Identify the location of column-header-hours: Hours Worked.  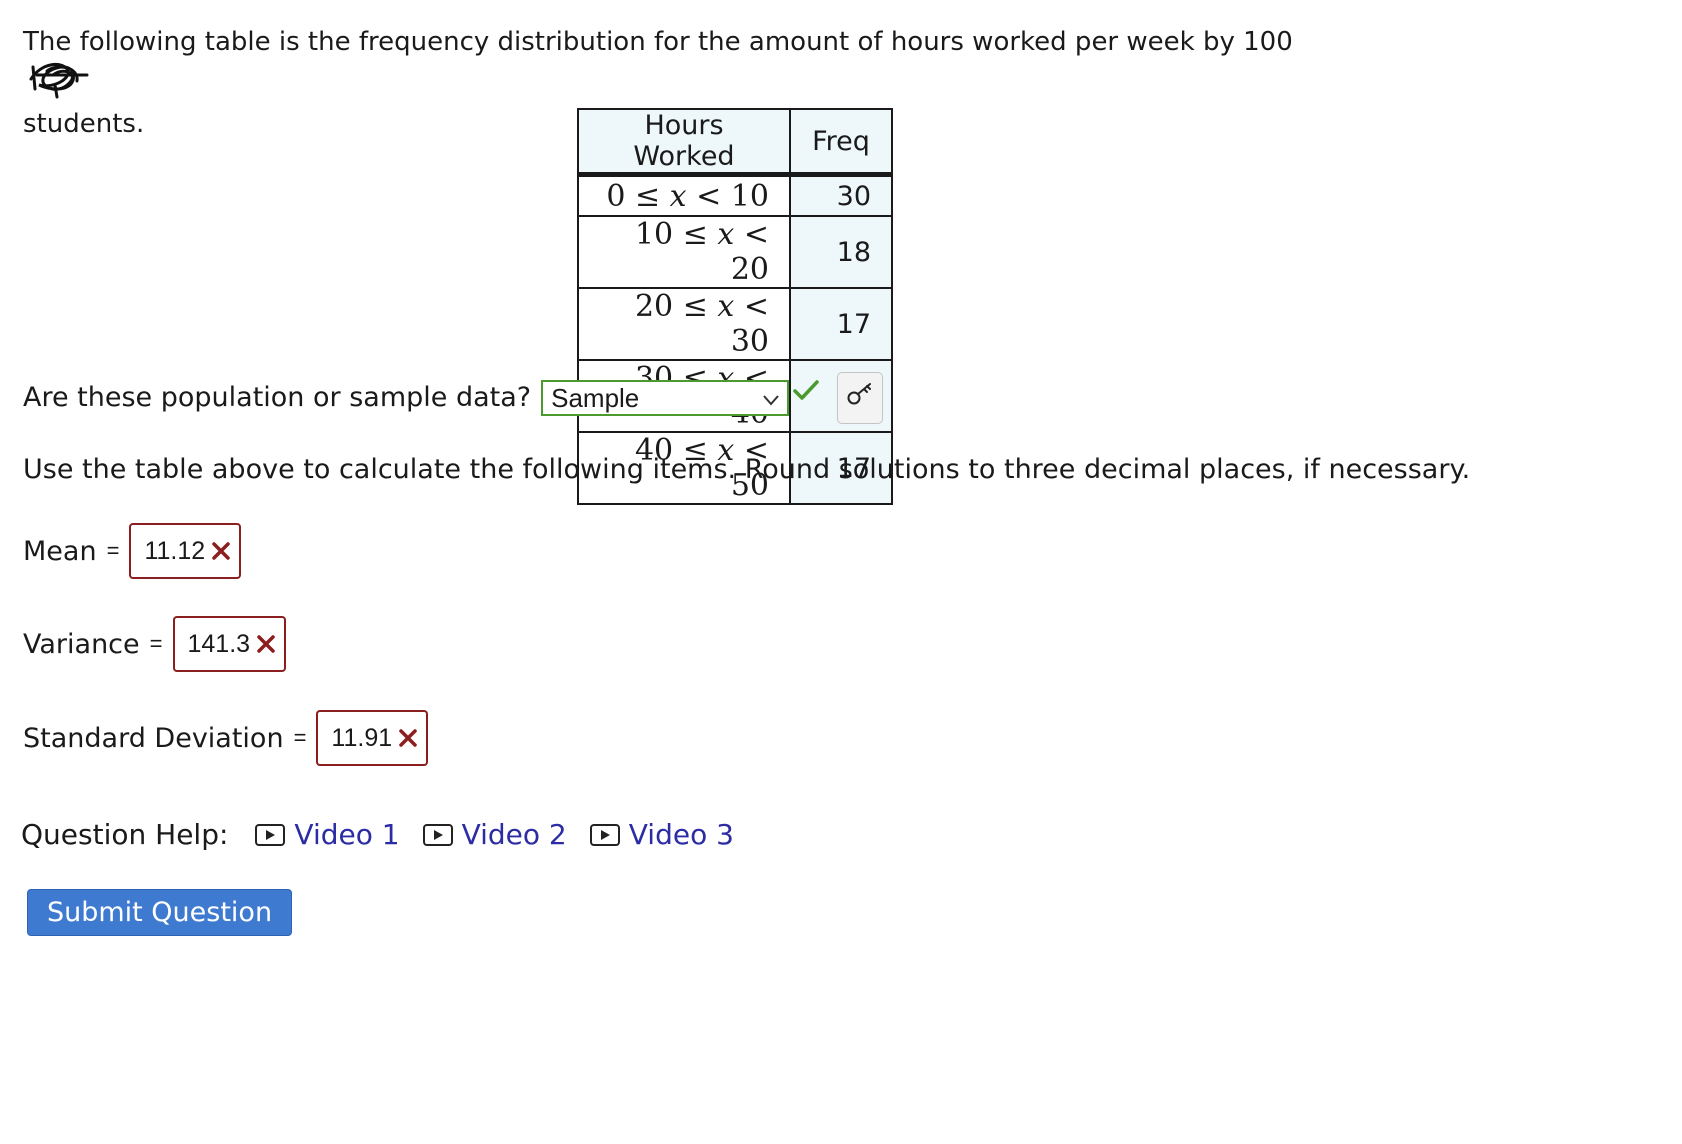
(684, 143).